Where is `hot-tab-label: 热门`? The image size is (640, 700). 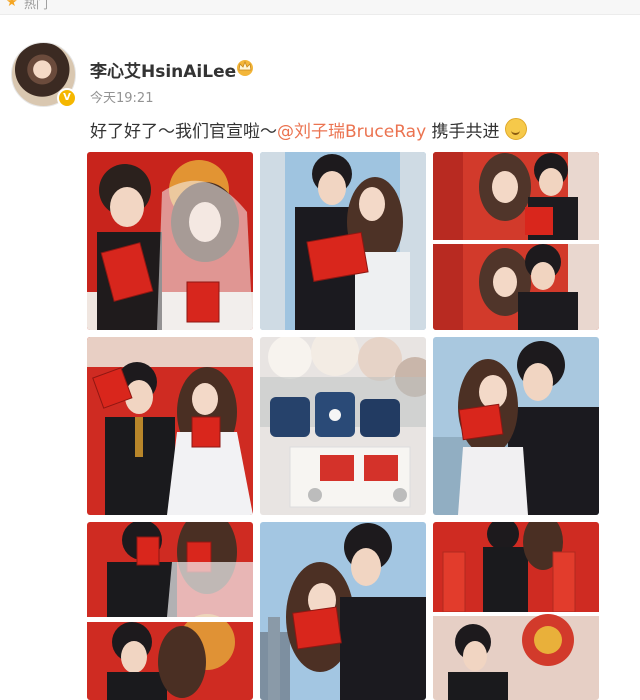 hot-tab-label: 热门 is located at coordinates (36, 6).